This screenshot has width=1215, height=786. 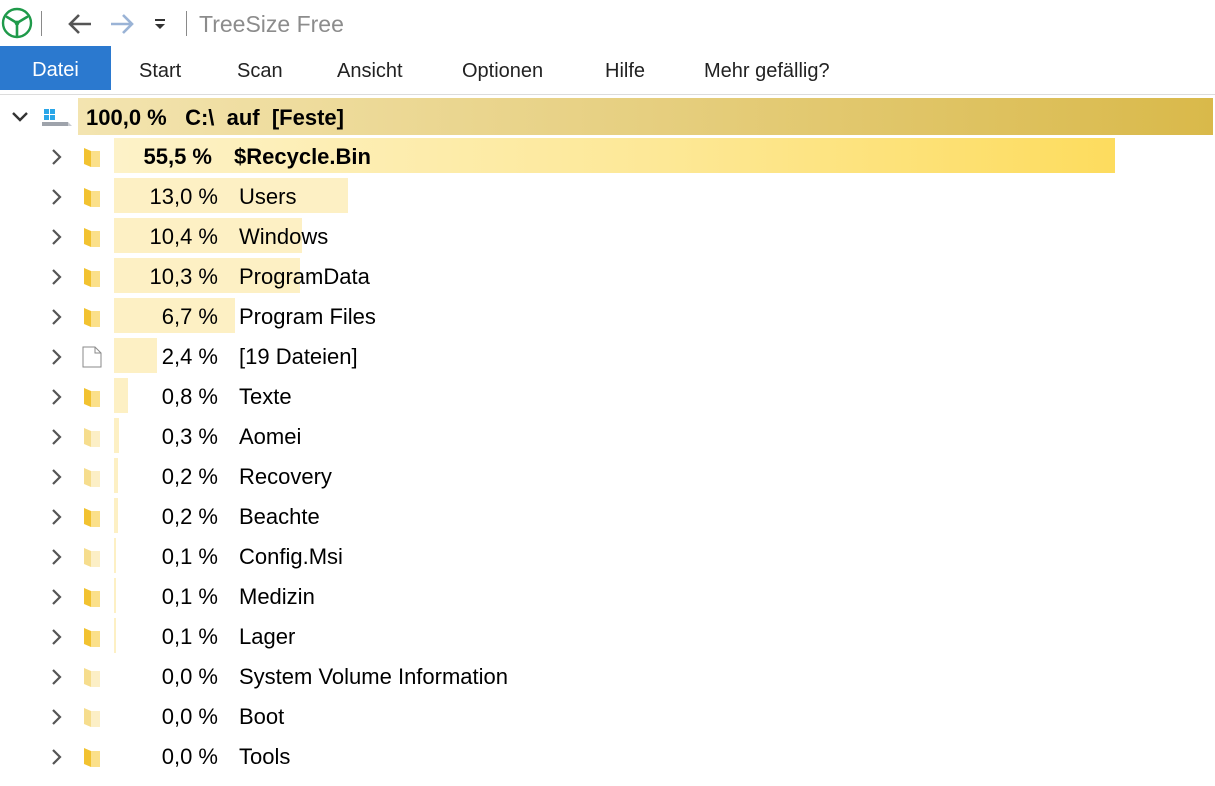 I want to click on tree-row: 0,2 % Recovery, so click(x=607, y=477).